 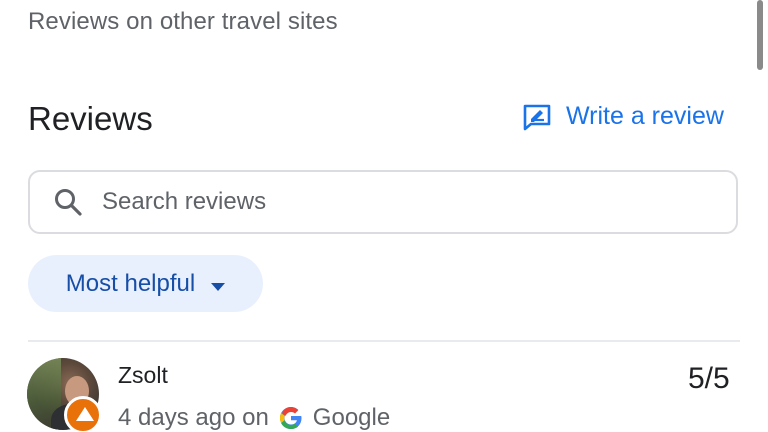 What do you see at coordinates (537, 117) in the screenshot?
I see `rate-review-icon` at bounding box center [537, 117].